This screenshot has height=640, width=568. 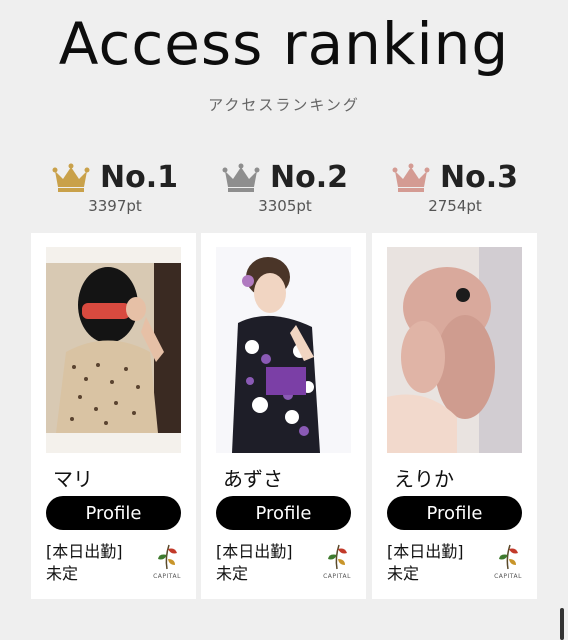 I want to click on gold-crown-icon, so click(x=71, y=177).